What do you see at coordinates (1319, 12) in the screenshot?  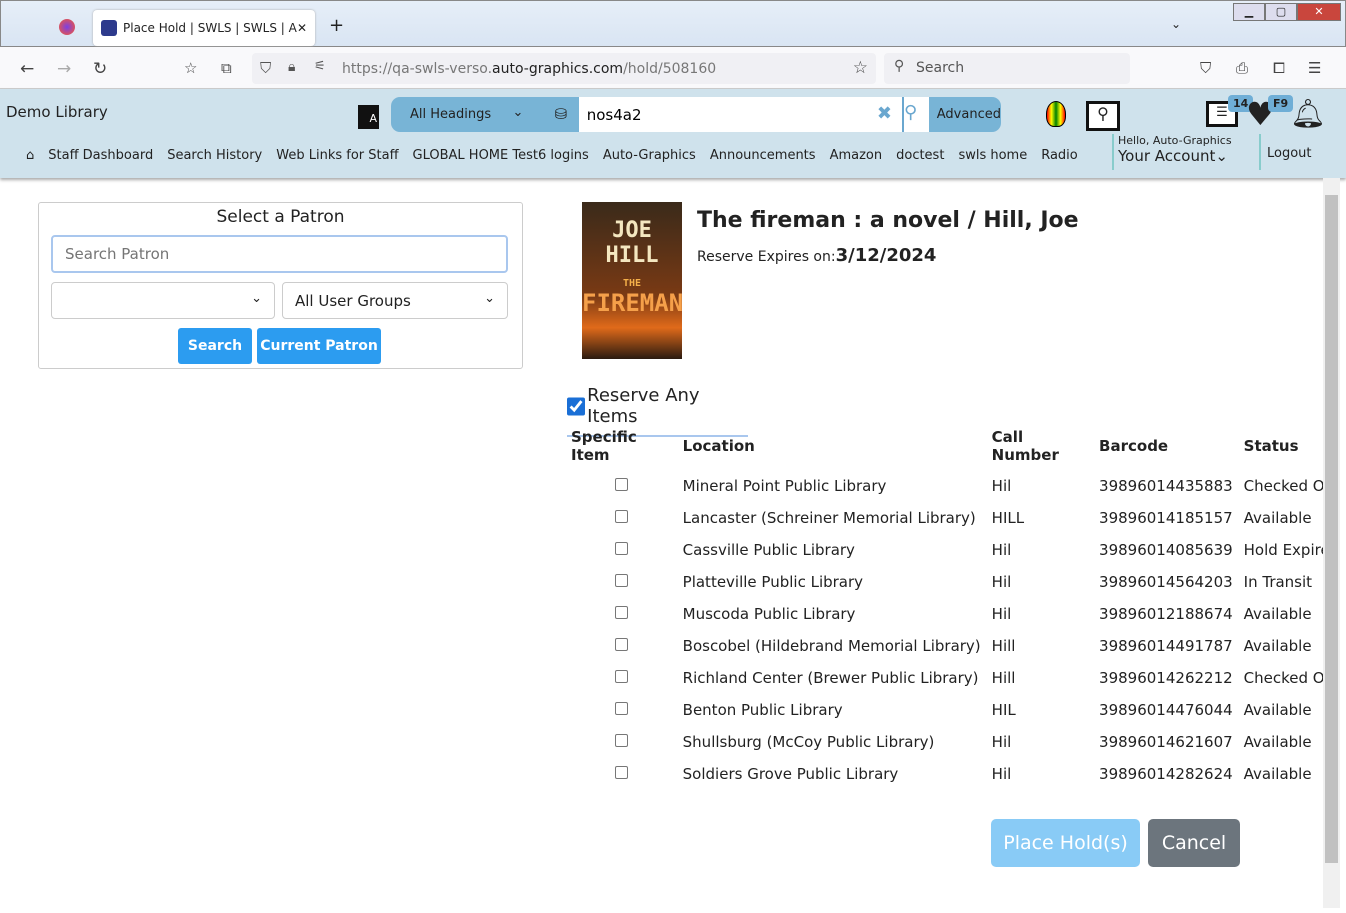 I see `close-window-icon: ✕` at bounding box center [1319, 12].